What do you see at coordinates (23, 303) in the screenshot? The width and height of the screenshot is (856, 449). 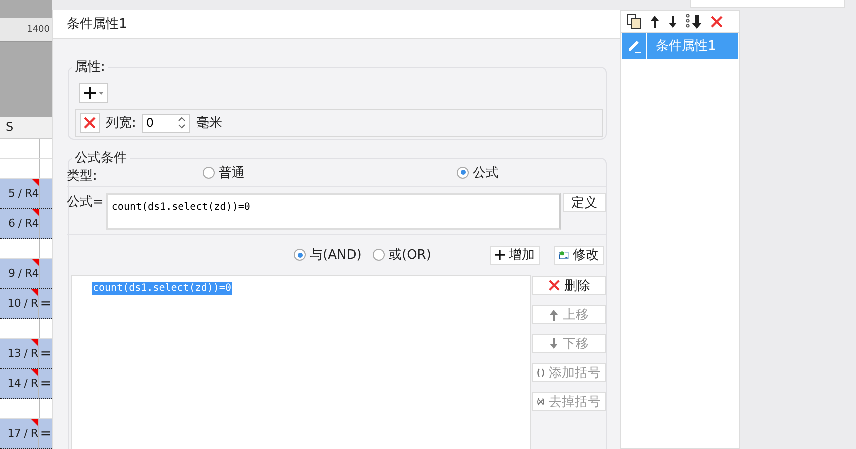 I see `cell-text: 10 / R` at bounding box center [23, 303].